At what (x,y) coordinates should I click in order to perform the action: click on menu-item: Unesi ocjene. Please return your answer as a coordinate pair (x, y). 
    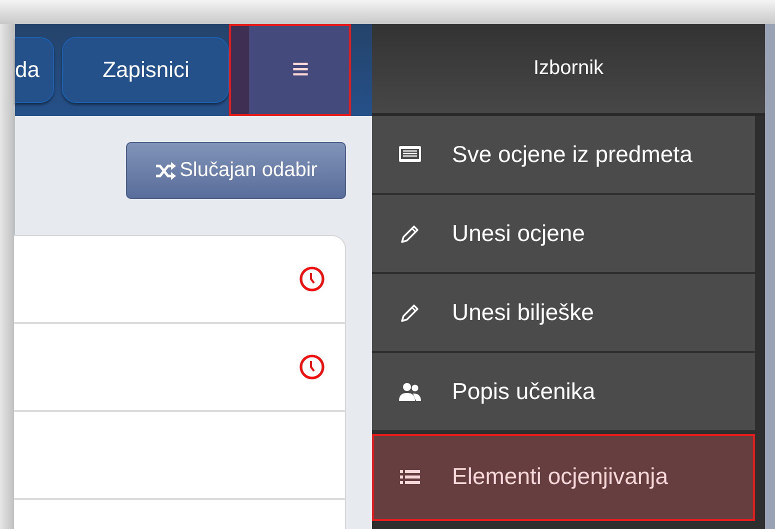
    Looking at the image, I should click on (563, 234).